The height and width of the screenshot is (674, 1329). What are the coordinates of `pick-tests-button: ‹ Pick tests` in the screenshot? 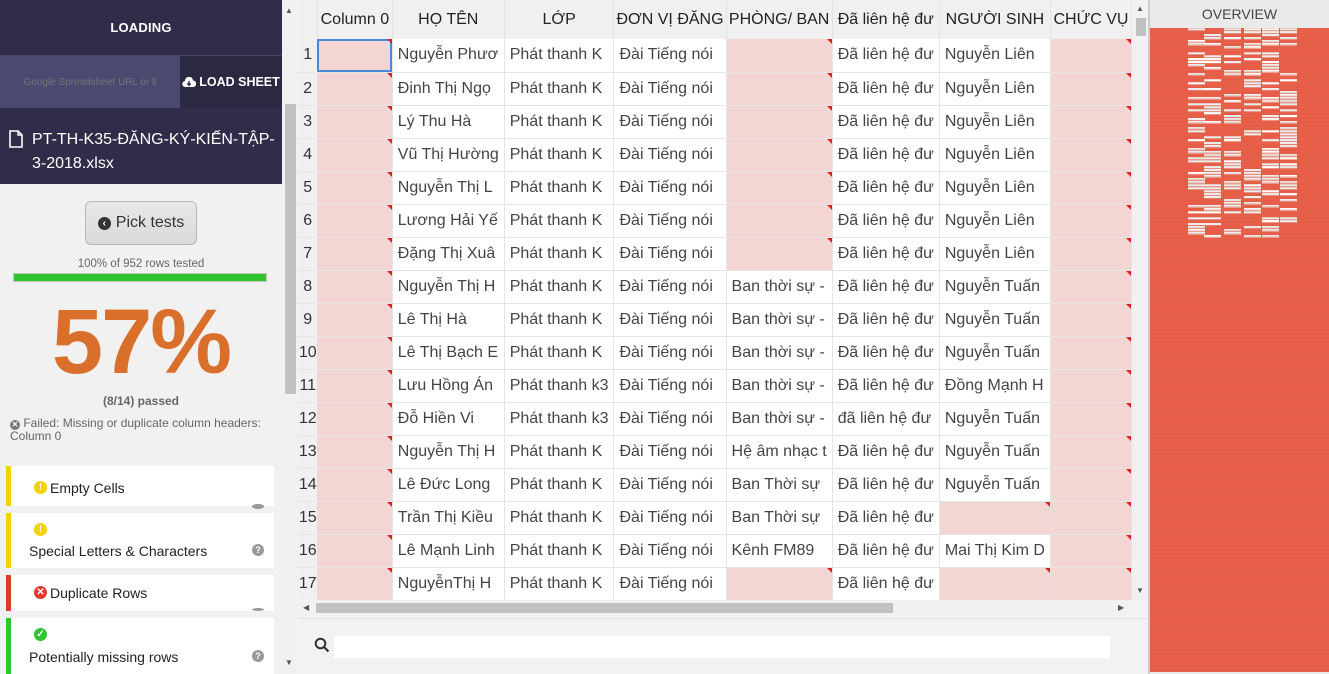 It's located at (141, 223).